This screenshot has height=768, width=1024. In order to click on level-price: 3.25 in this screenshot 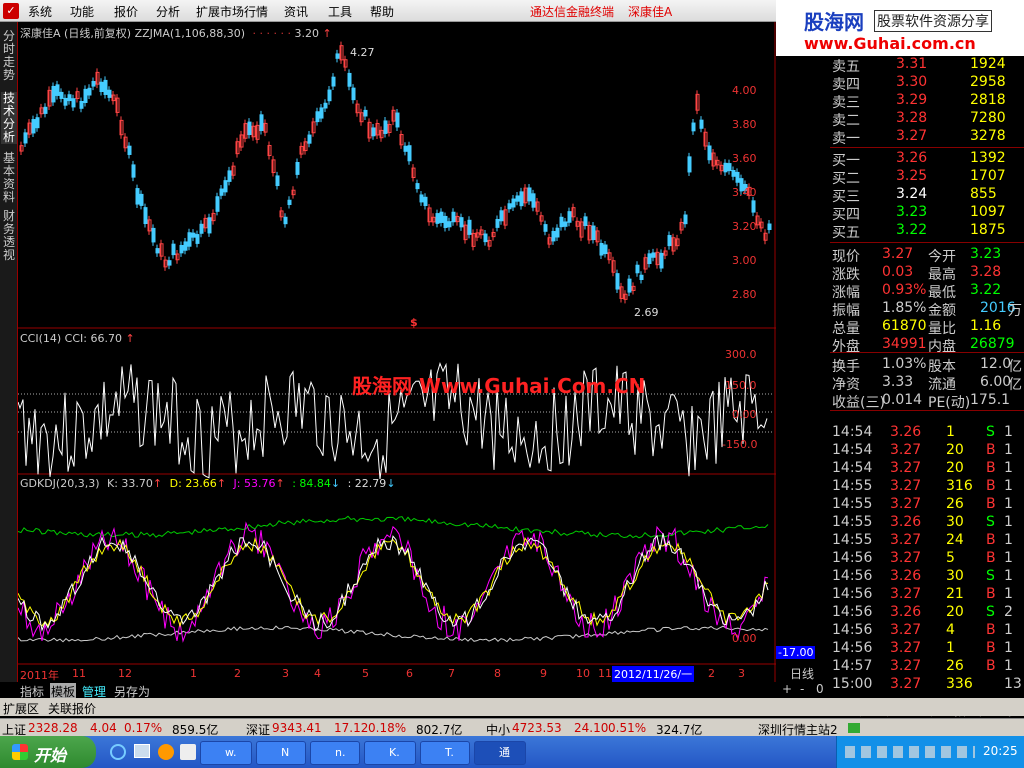, I will do `click(912, 176)`.